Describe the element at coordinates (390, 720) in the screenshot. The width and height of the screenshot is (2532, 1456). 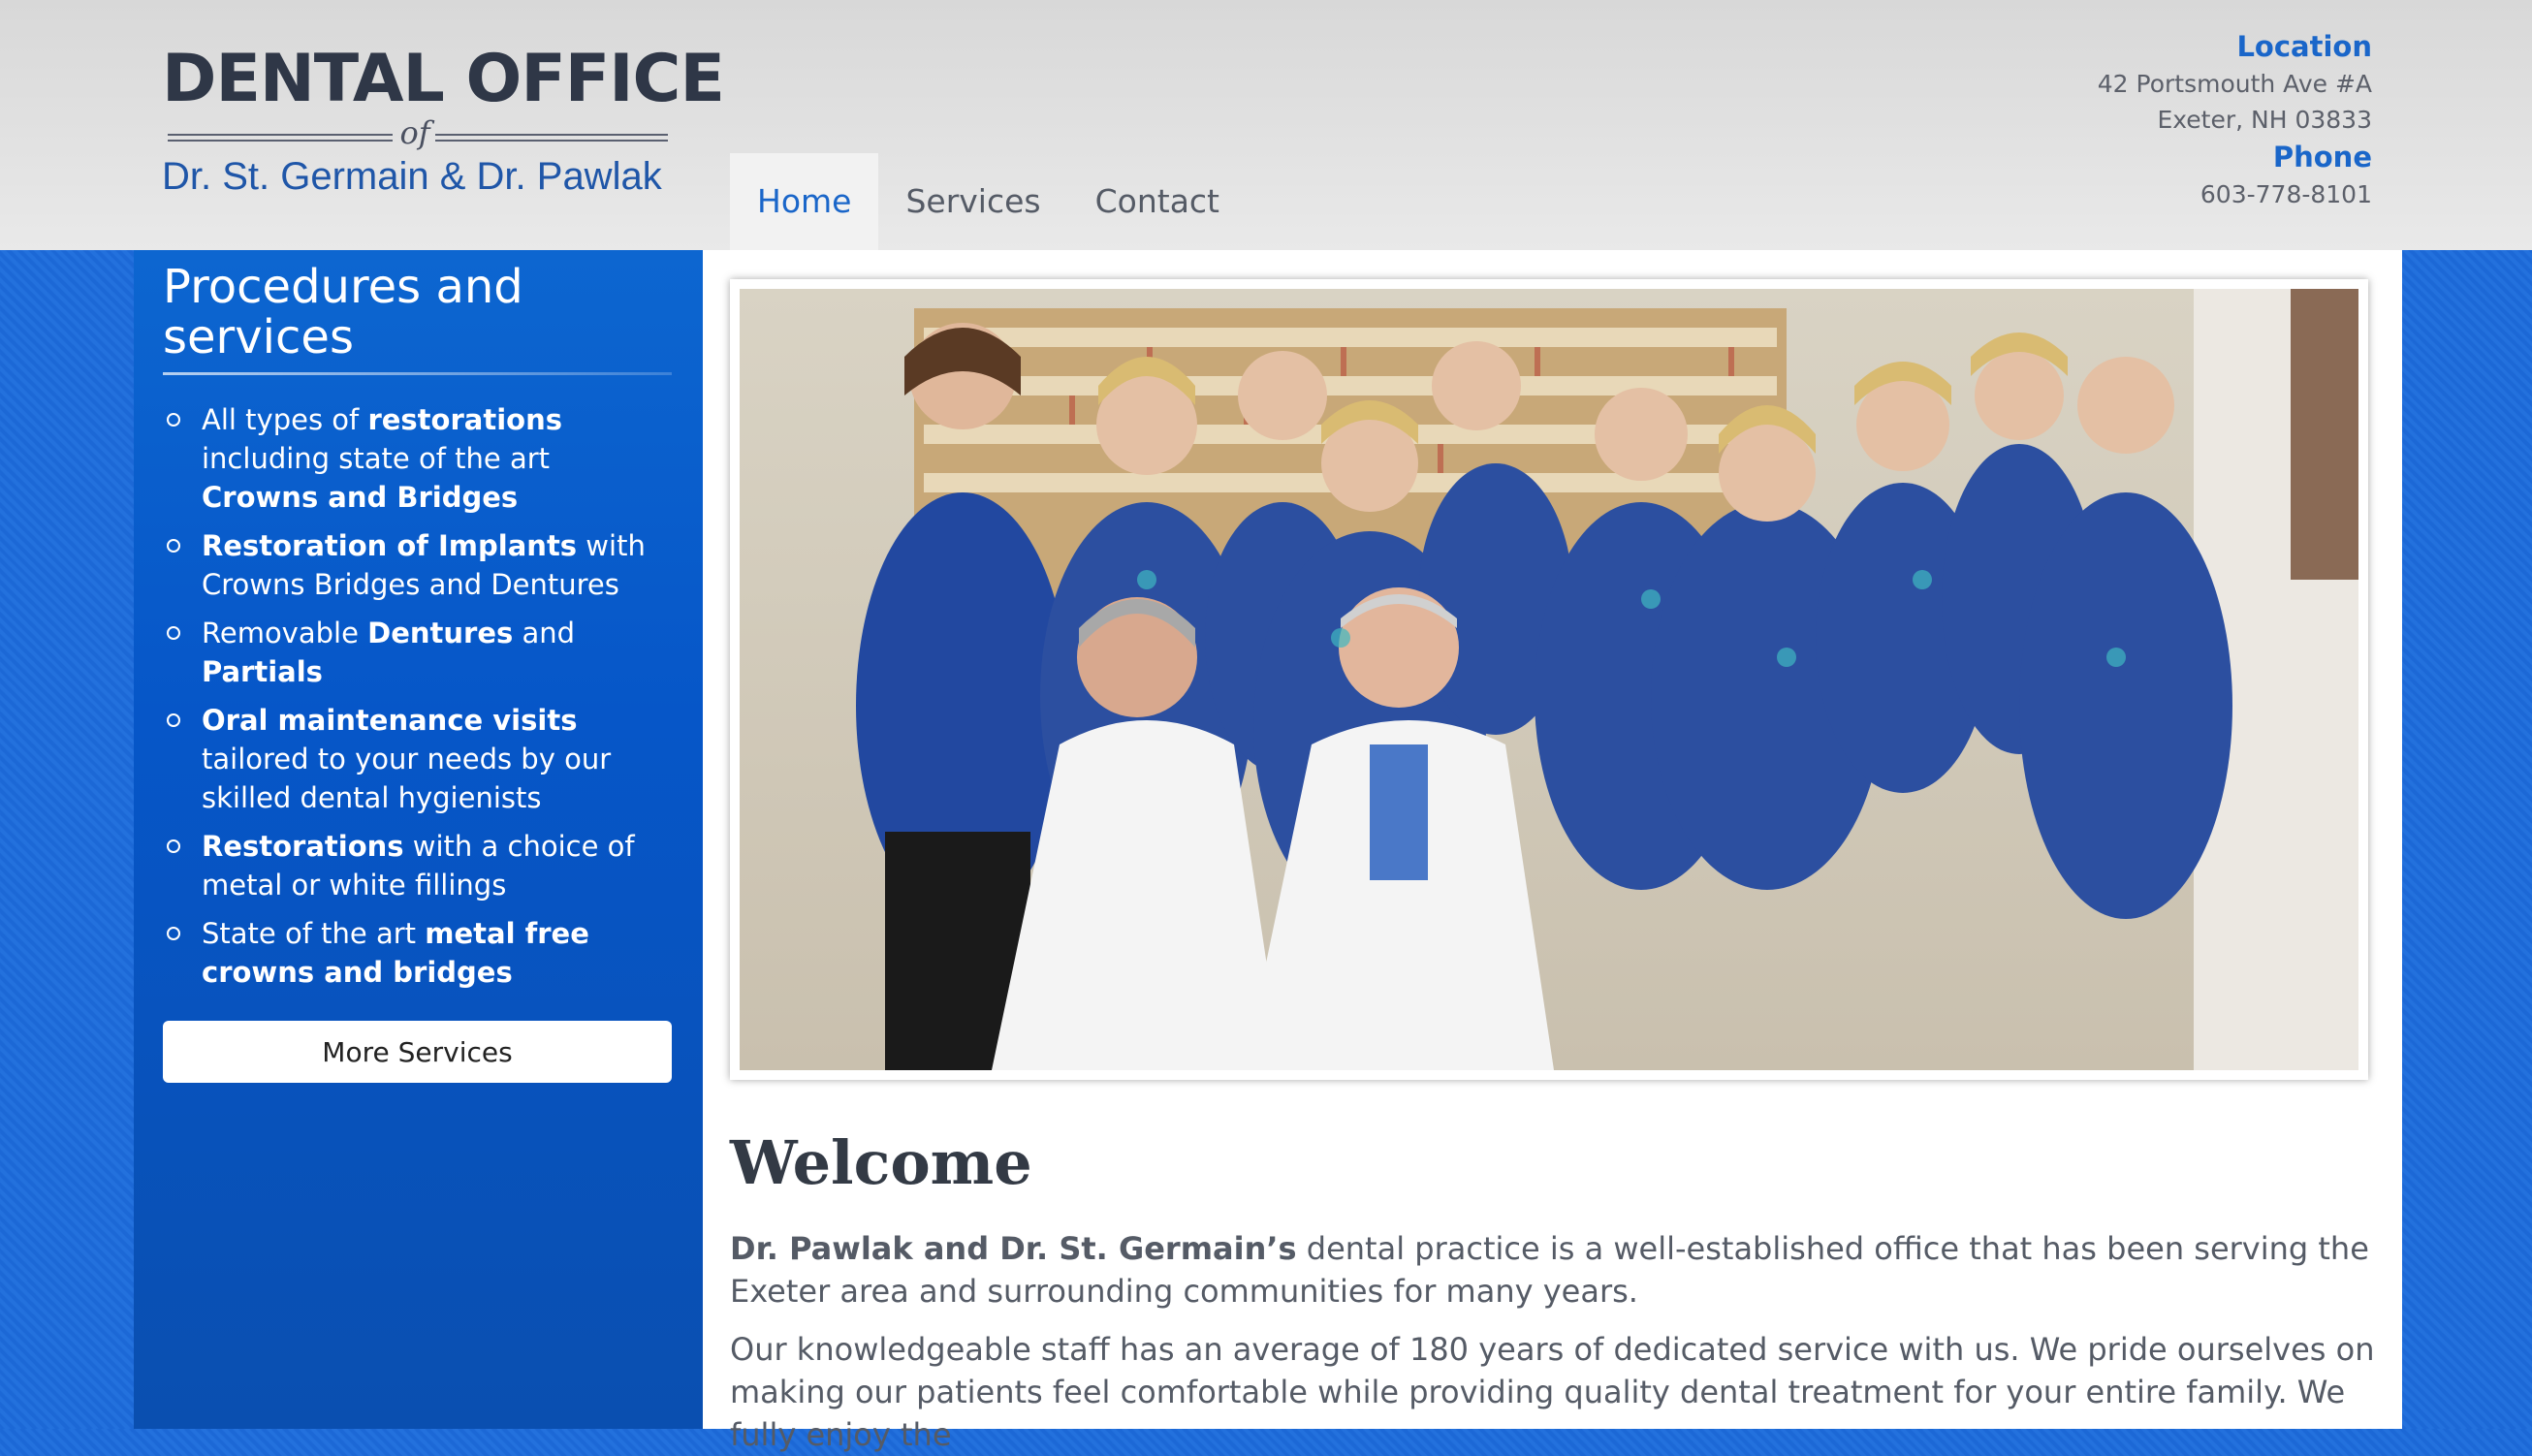
I see `service-highlight: Oral maintenance visits` at that location.